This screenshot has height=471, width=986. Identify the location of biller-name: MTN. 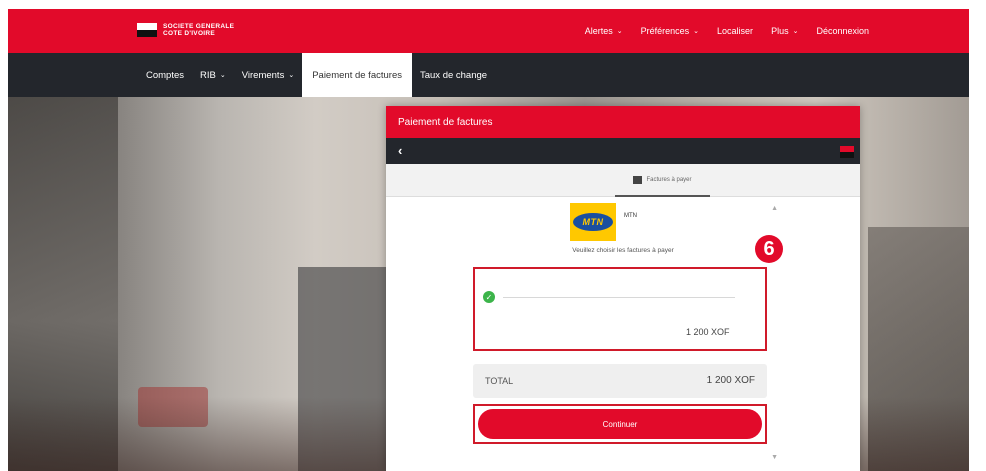
(630, 216).